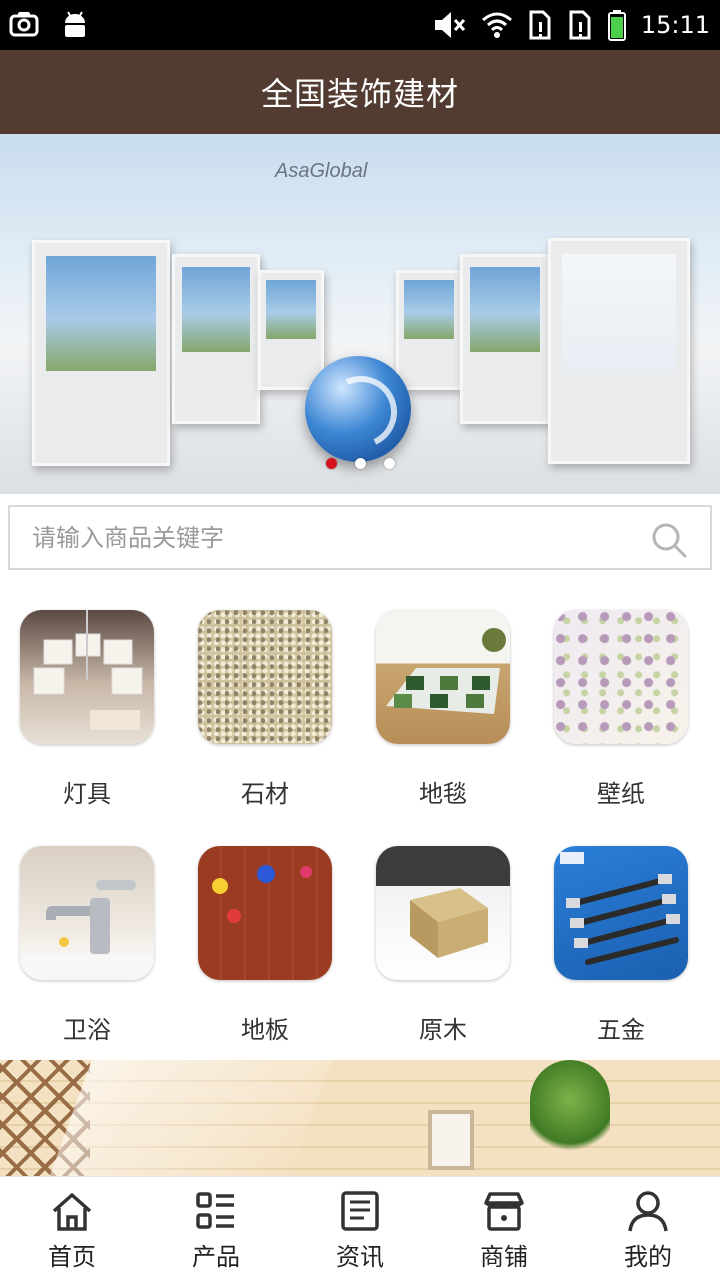 Image resolution: width=720 pixels, height=1280 pixels. What do you see at coordinates (496, 25) in the screenshot?
I see `wifi-icon` at bounding box center [496, 25].